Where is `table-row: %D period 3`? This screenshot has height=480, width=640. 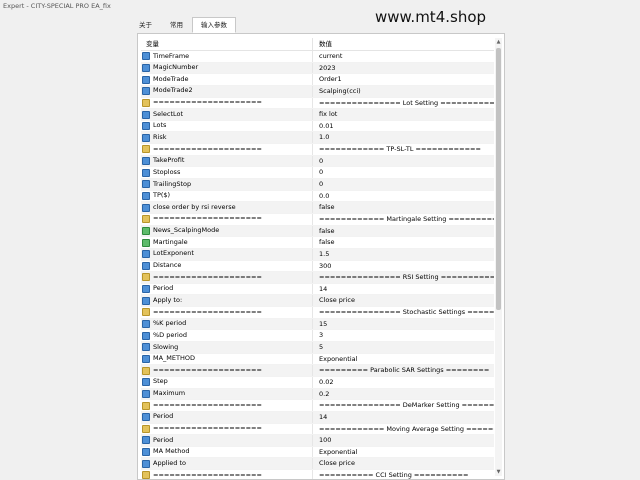 table-row: %D period 3 is located at coordinates (317, 336).